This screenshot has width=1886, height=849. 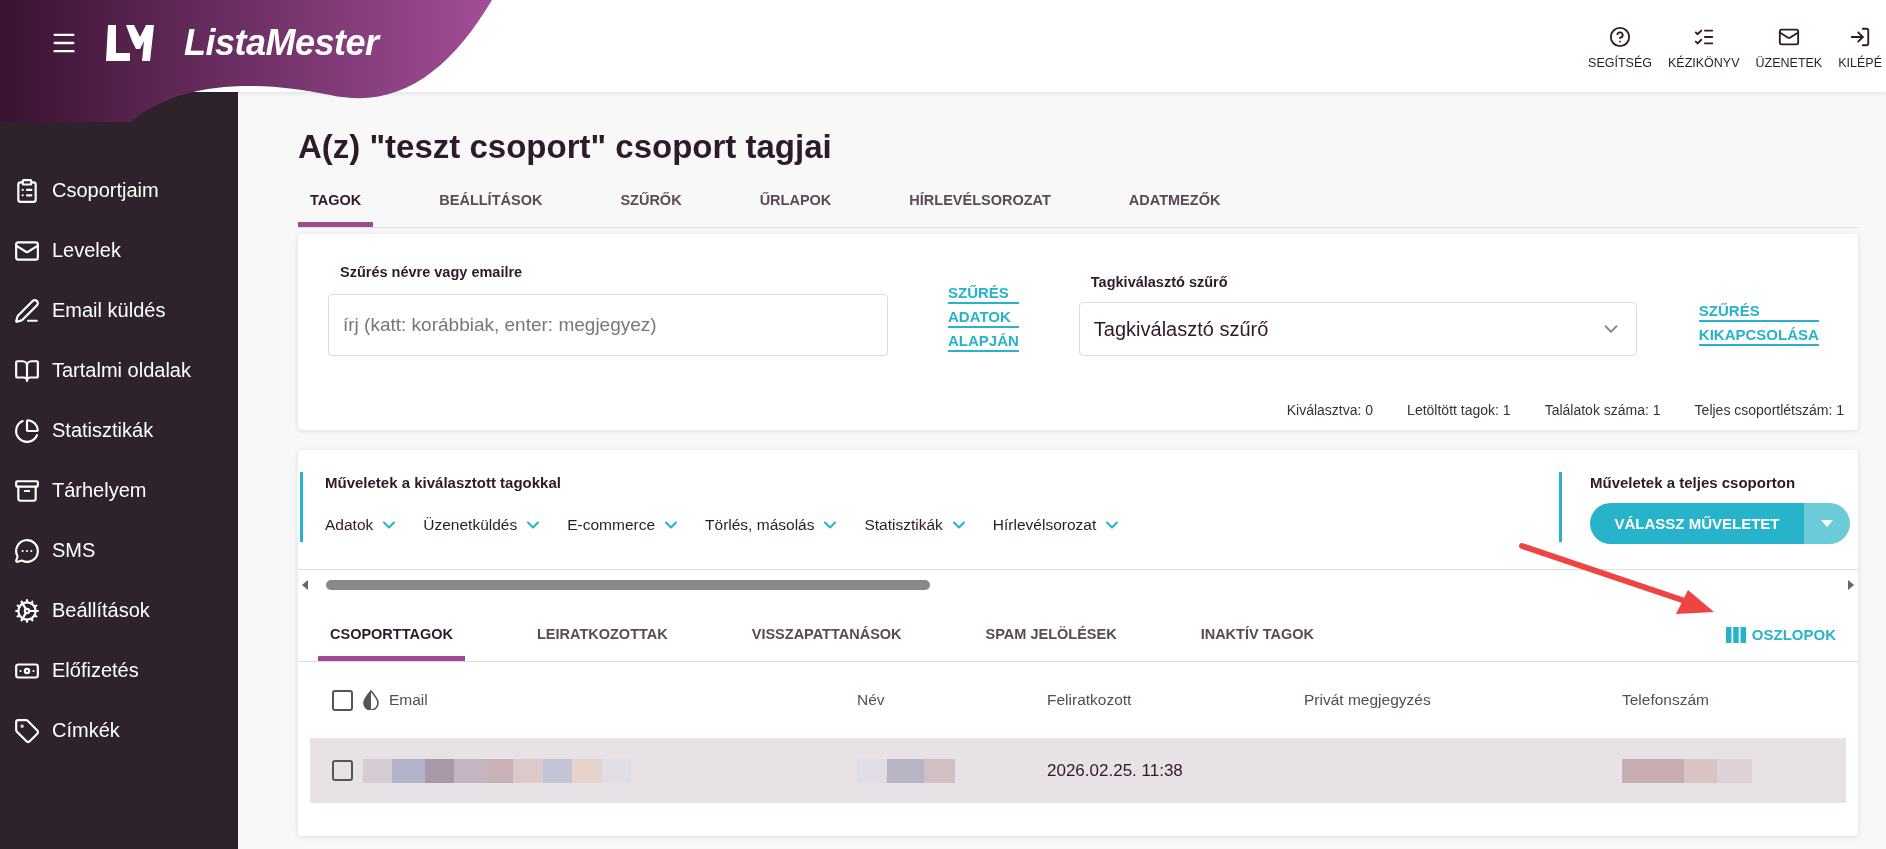 I want to click on column-header: Email, so click(x=408, y=700).